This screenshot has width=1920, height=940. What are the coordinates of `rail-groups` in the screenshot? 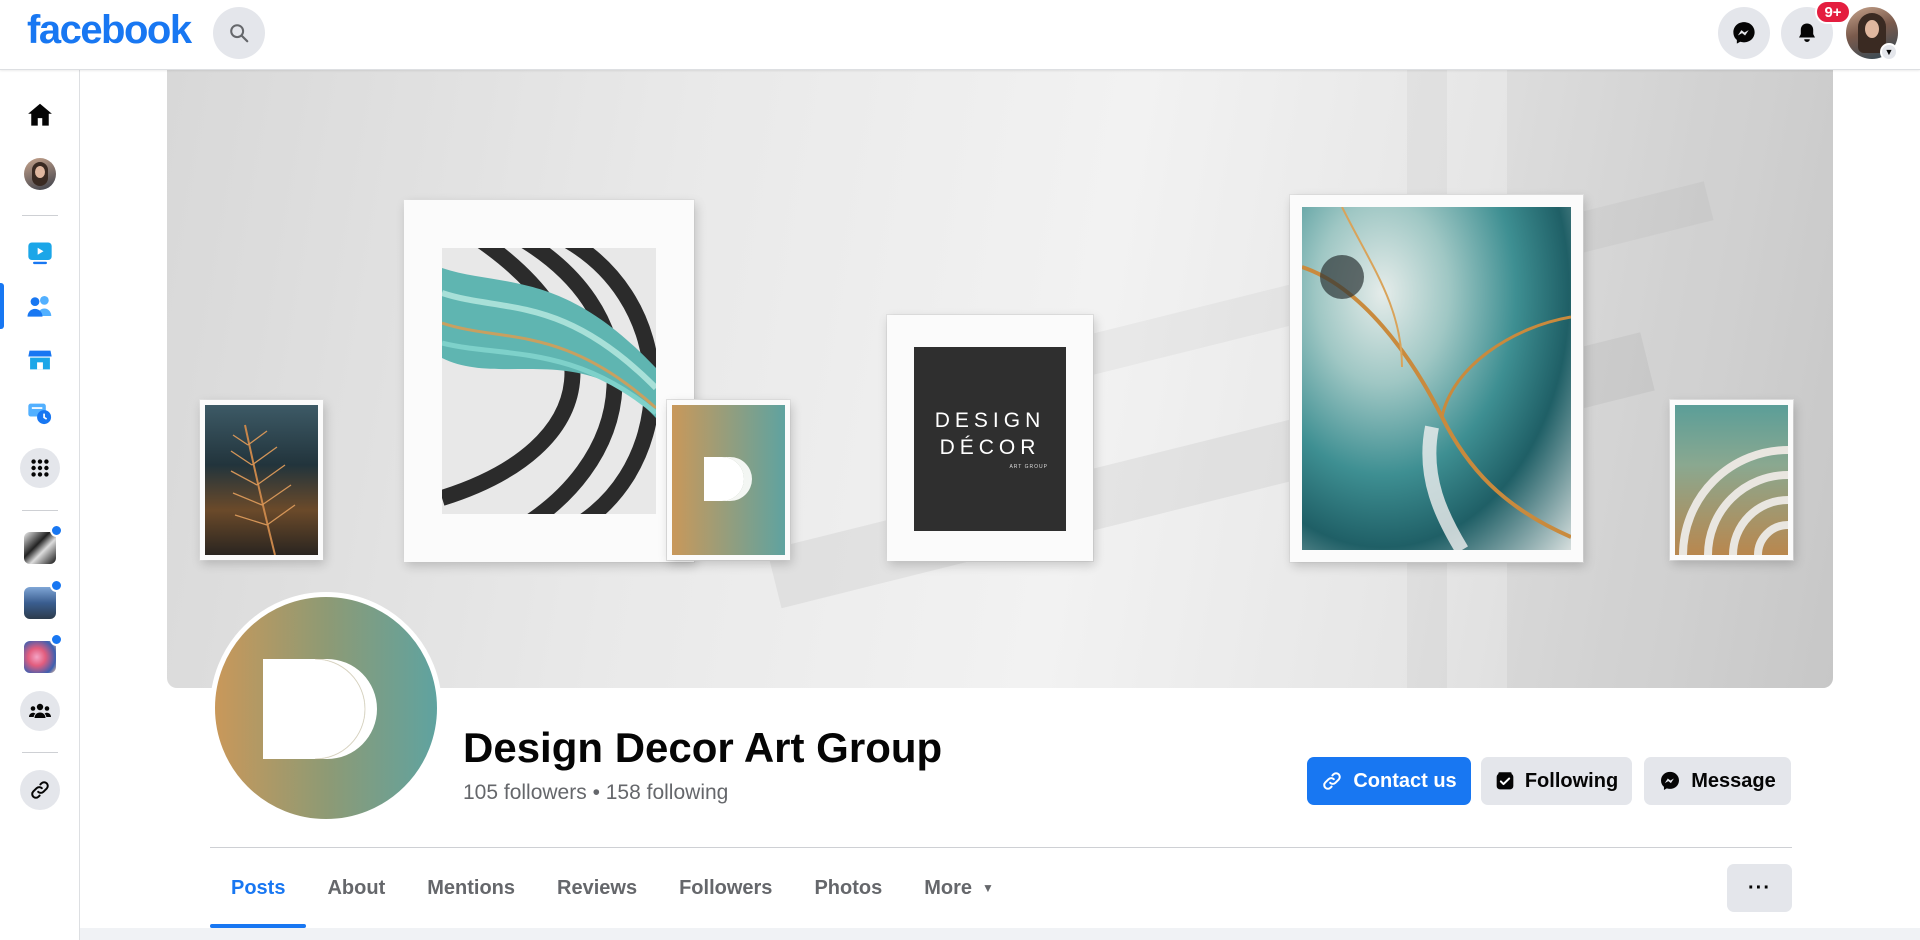 It's located at (40, 711).